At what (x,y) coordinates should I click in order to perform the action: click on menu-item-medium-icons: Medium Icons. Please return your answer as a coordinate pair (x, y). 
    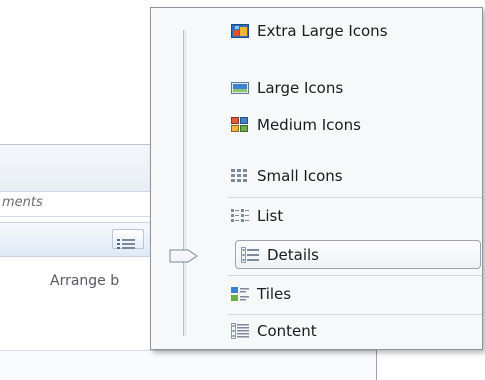
    Looking at the image, I should click on (357, 125).